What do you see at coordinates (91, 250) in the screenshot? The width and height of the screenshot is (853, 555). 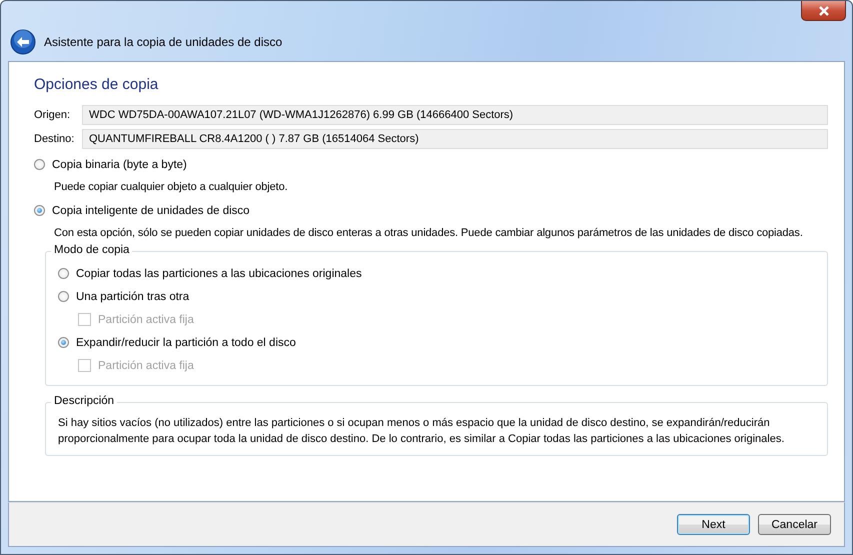 I see `group-title: Modo de copia` at bounding box center [91, 250].